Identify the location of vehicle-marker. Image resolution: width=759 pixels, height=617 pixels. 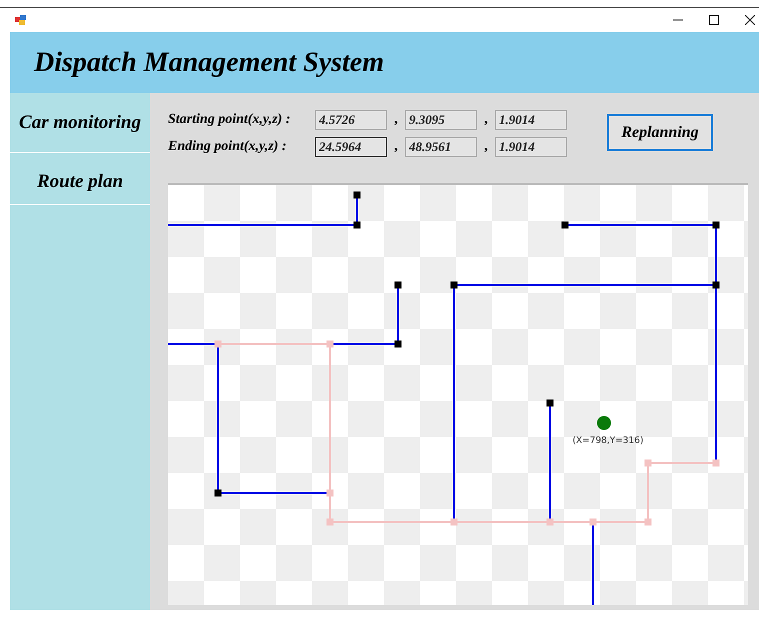
(604, 423).